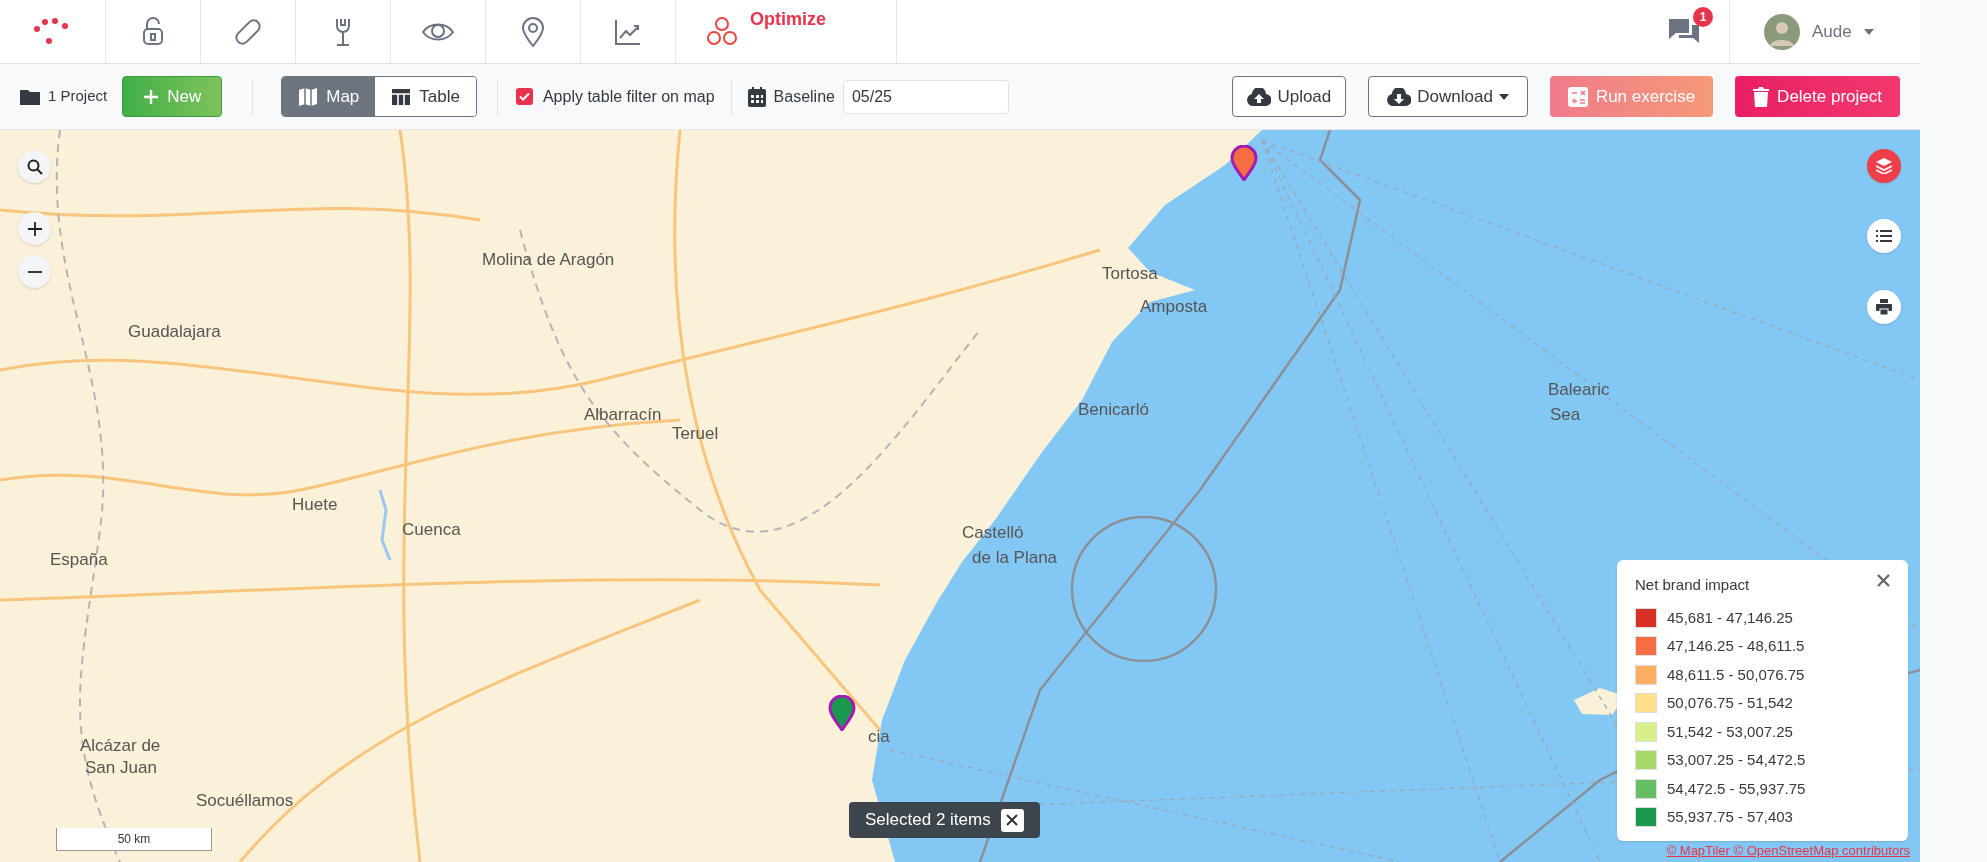  I want to click on folder-icon, so click(30, 96).